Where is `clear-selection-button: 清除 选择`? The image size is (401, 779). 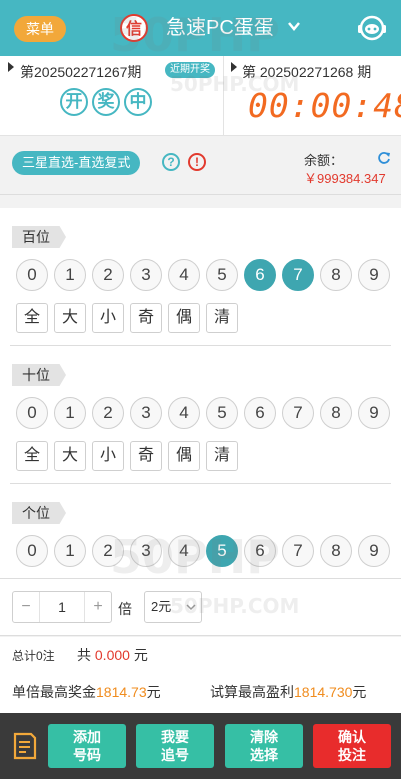
clear-selection-button: 清除 选择 is located at coordinates (264, 746).